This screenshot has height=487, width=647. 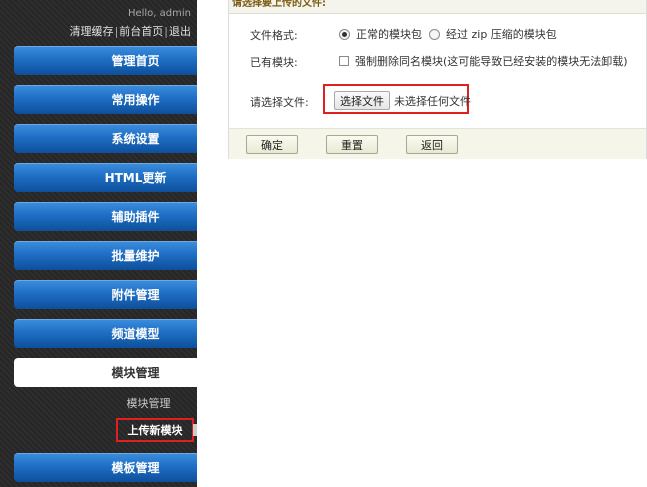 I want to click on sub-item-upload-module: 上传新模块, so click(x=155, y=430).